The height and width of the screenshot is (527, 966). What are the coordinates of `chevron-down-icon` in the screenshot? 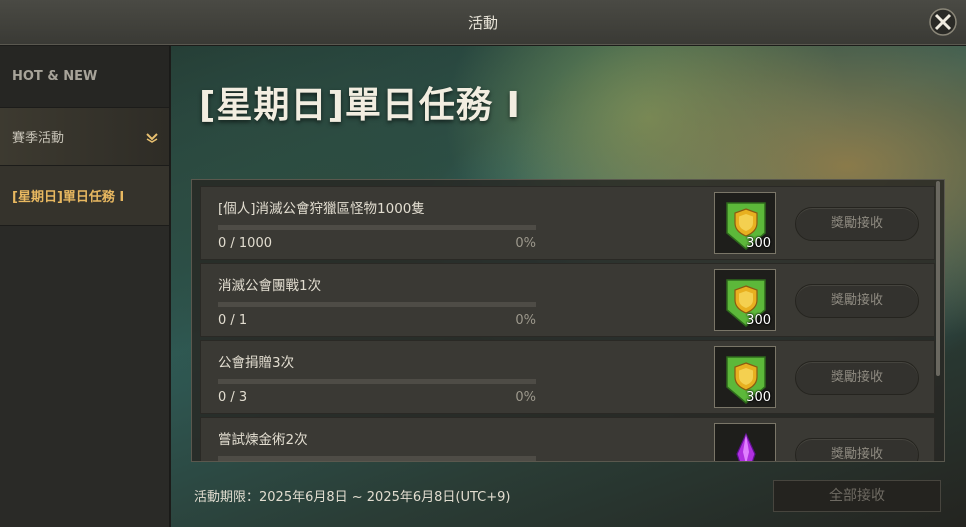 It's located at (152, 138).